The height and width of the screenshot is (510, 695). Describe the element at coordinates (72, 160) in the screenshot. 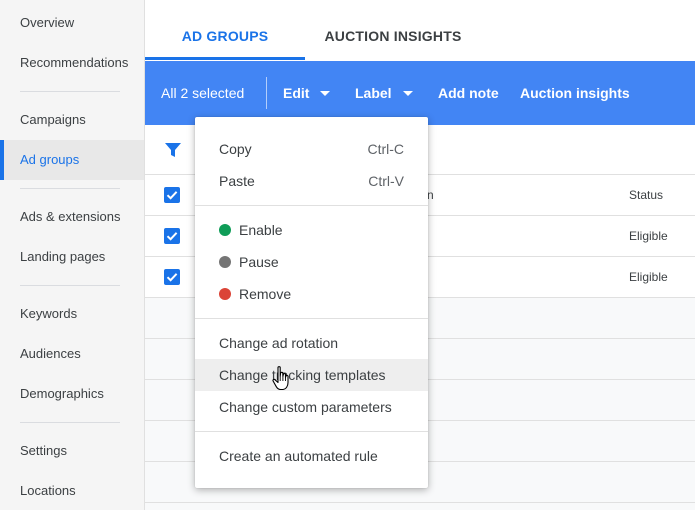

I see `sidebar-item-ad-groups: Ad groups` at that location.